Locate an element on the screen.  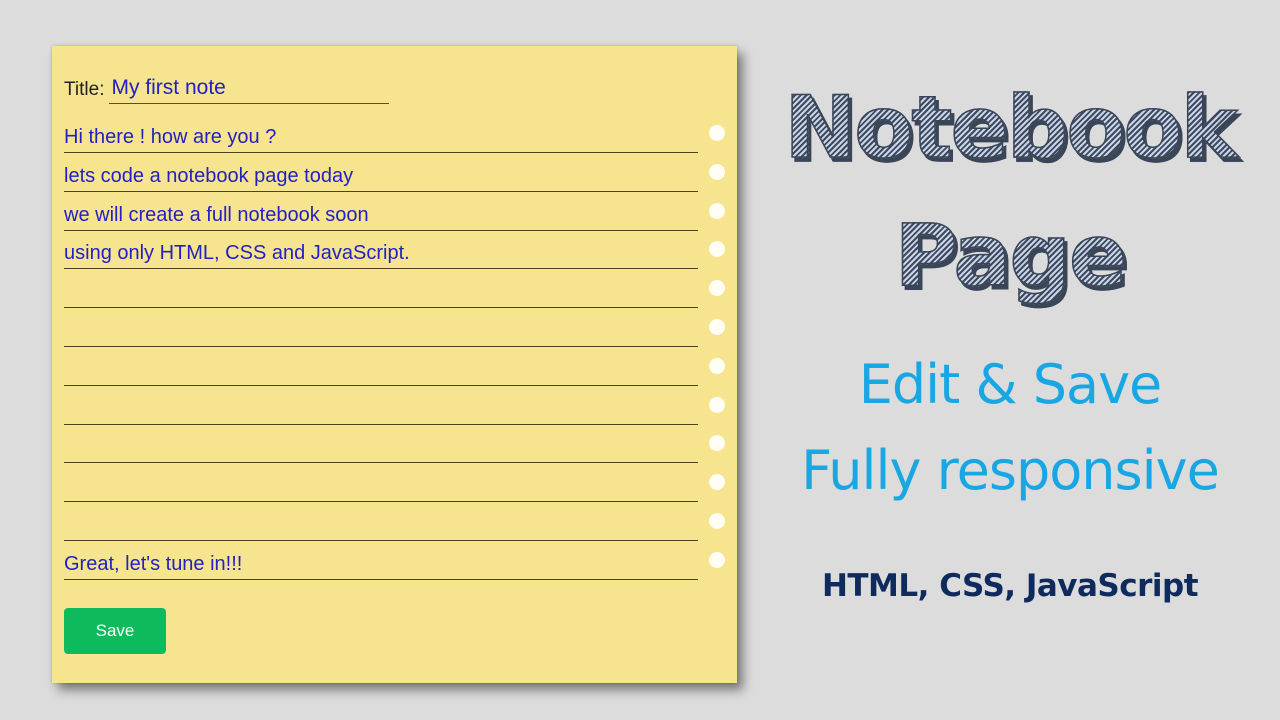
tech-stack: HTML, CSS, JavaScript is located at coordinates (1010, 586).